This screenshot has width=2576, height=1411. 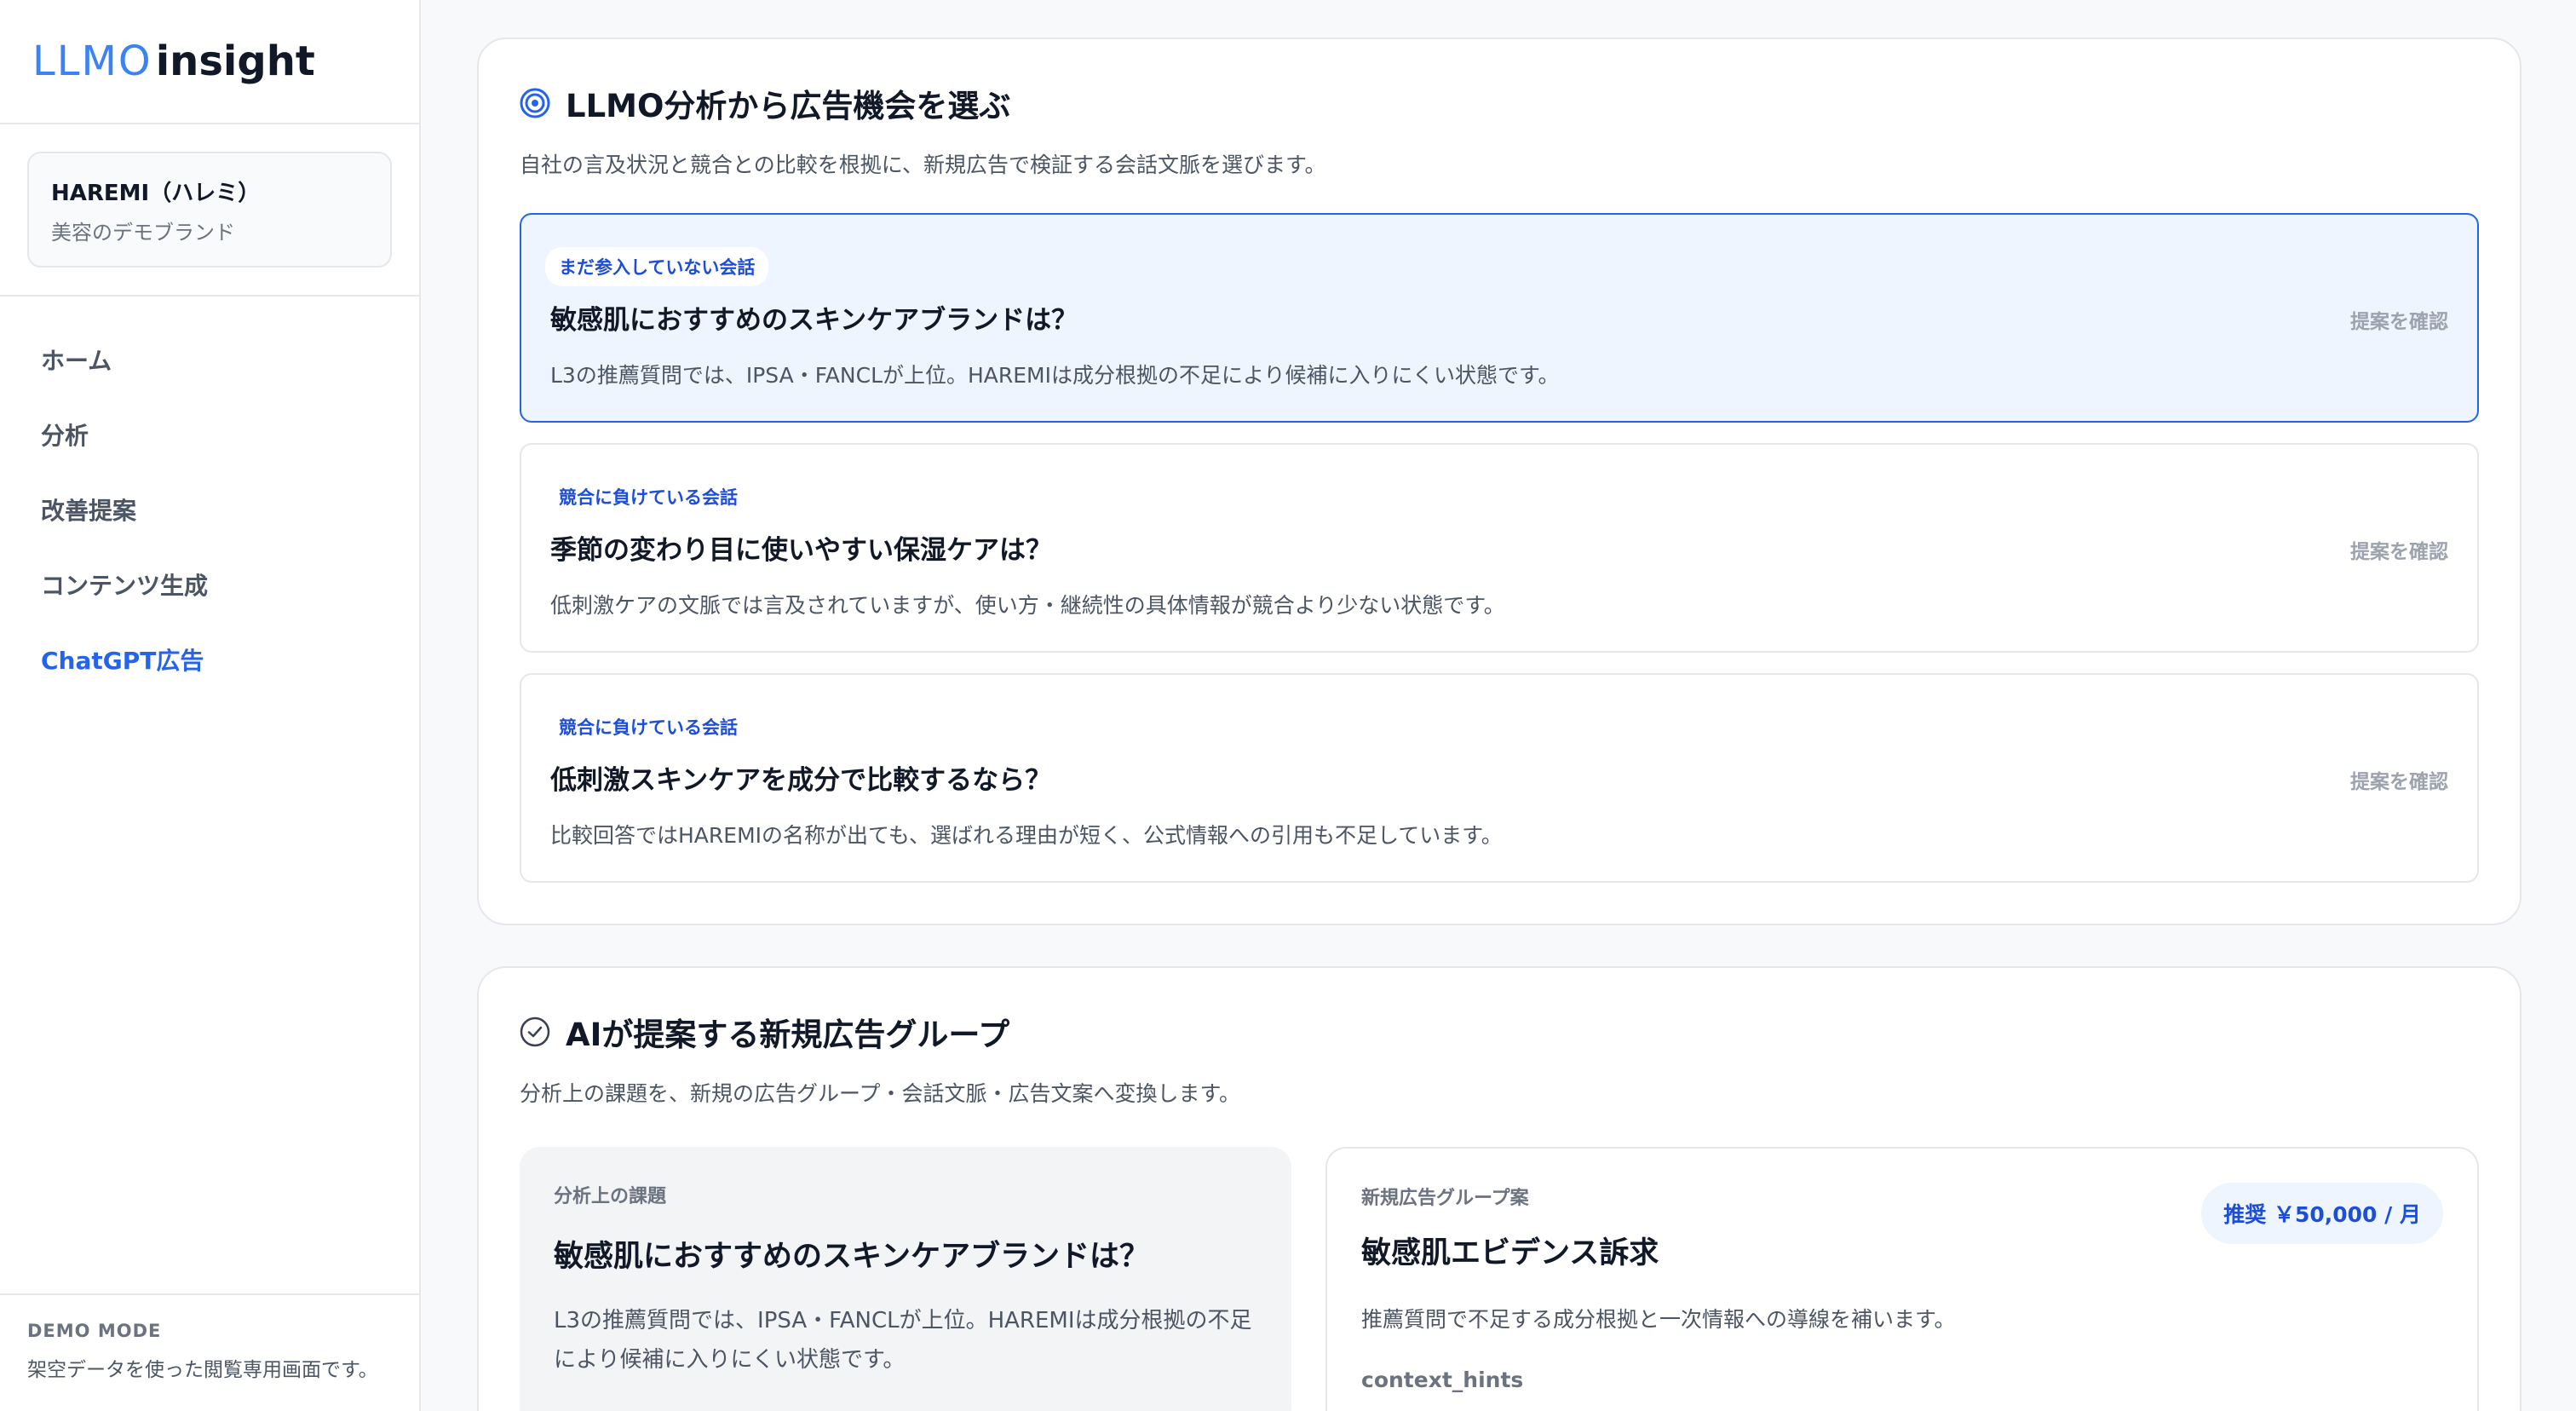 I want to click on sidebar-item-home: ホーム, so click(x=210, y=359).